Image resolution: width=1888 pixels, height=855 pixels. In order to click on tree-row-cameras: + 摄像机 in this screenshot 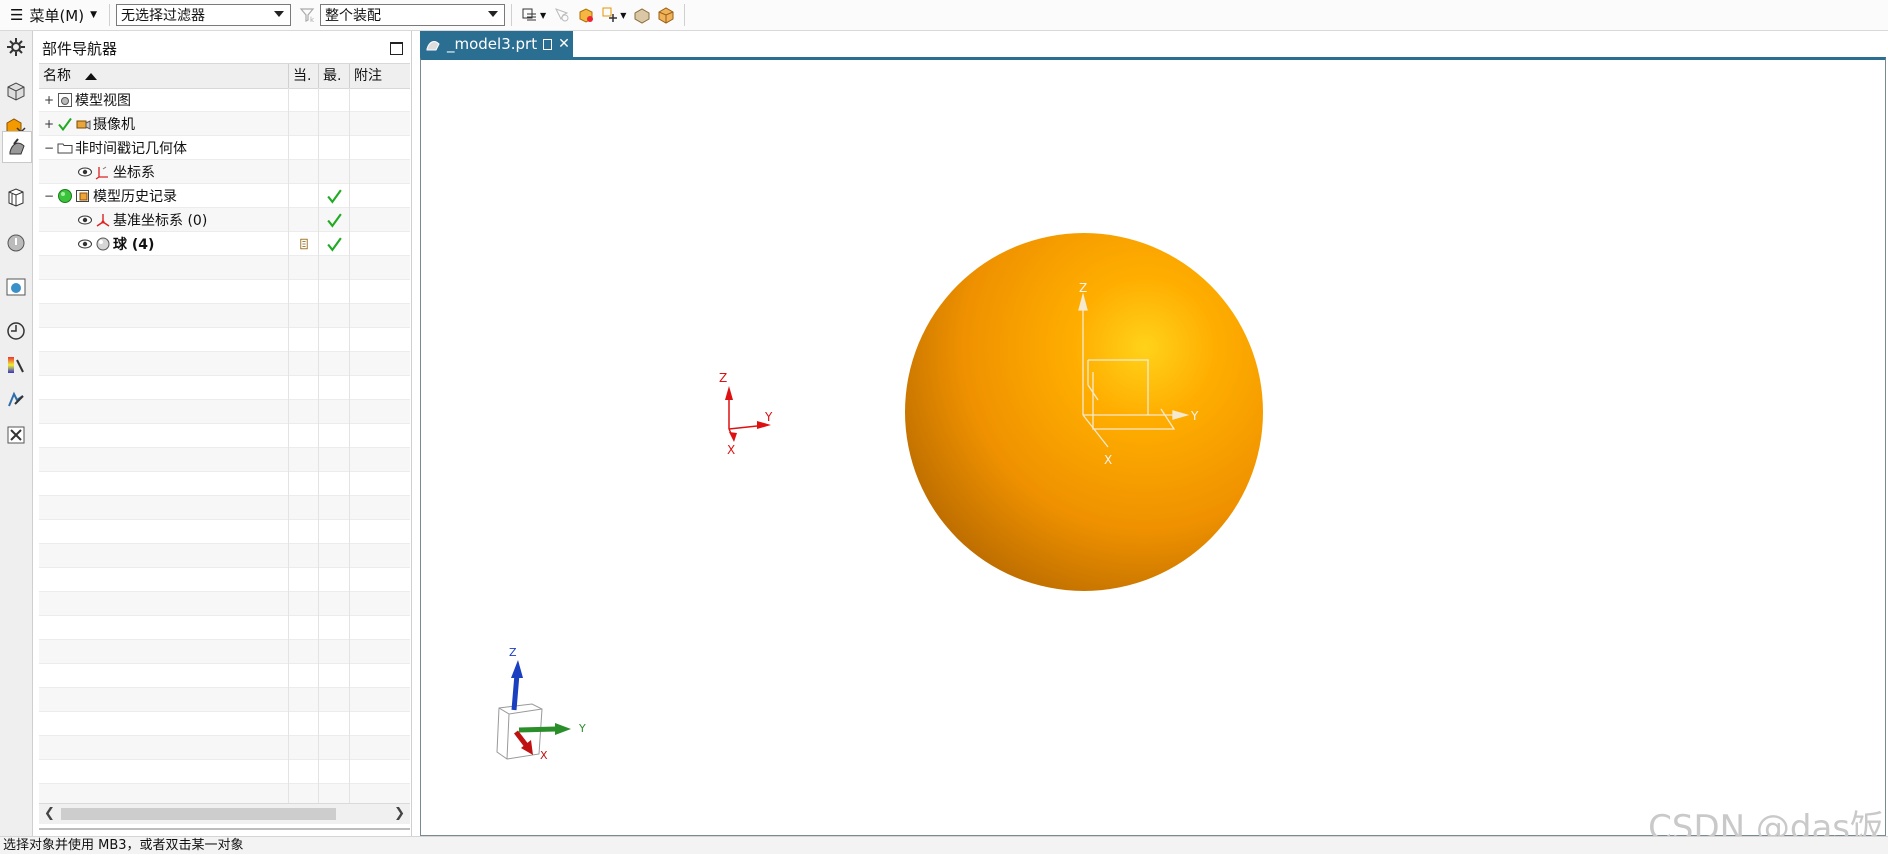, I will do `click(224, 124)`.